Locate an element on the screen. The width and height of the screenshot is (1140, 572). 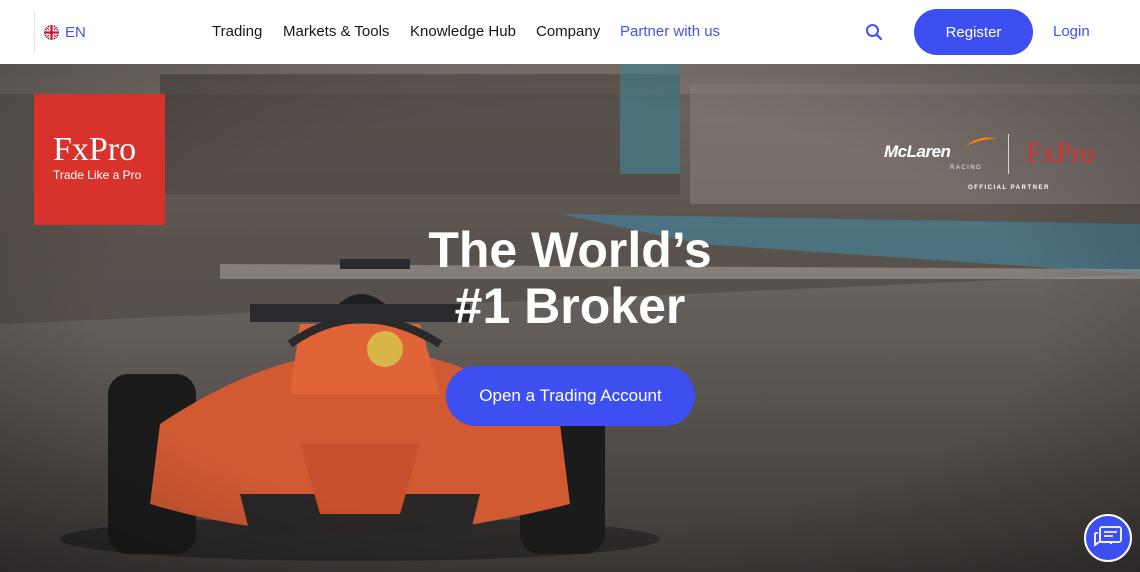
open-account-button: Open a Trading Account is located at coordinates (570, 396).